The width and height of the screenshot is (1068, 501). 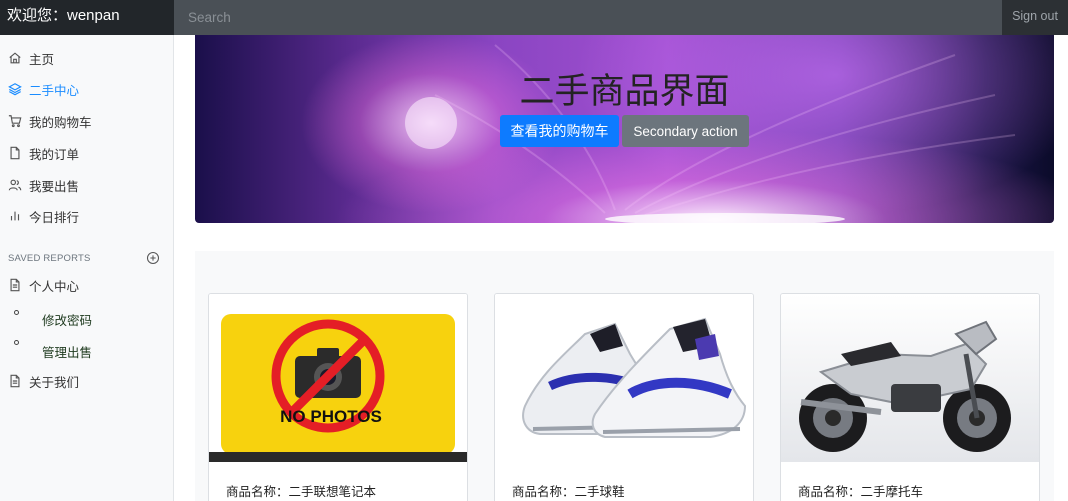 What do you see at coordinates (67, 351) in the screenshot?
I see `sidebar-subitem-manage-sales: 管理出售` at bounding box center [67, 351].